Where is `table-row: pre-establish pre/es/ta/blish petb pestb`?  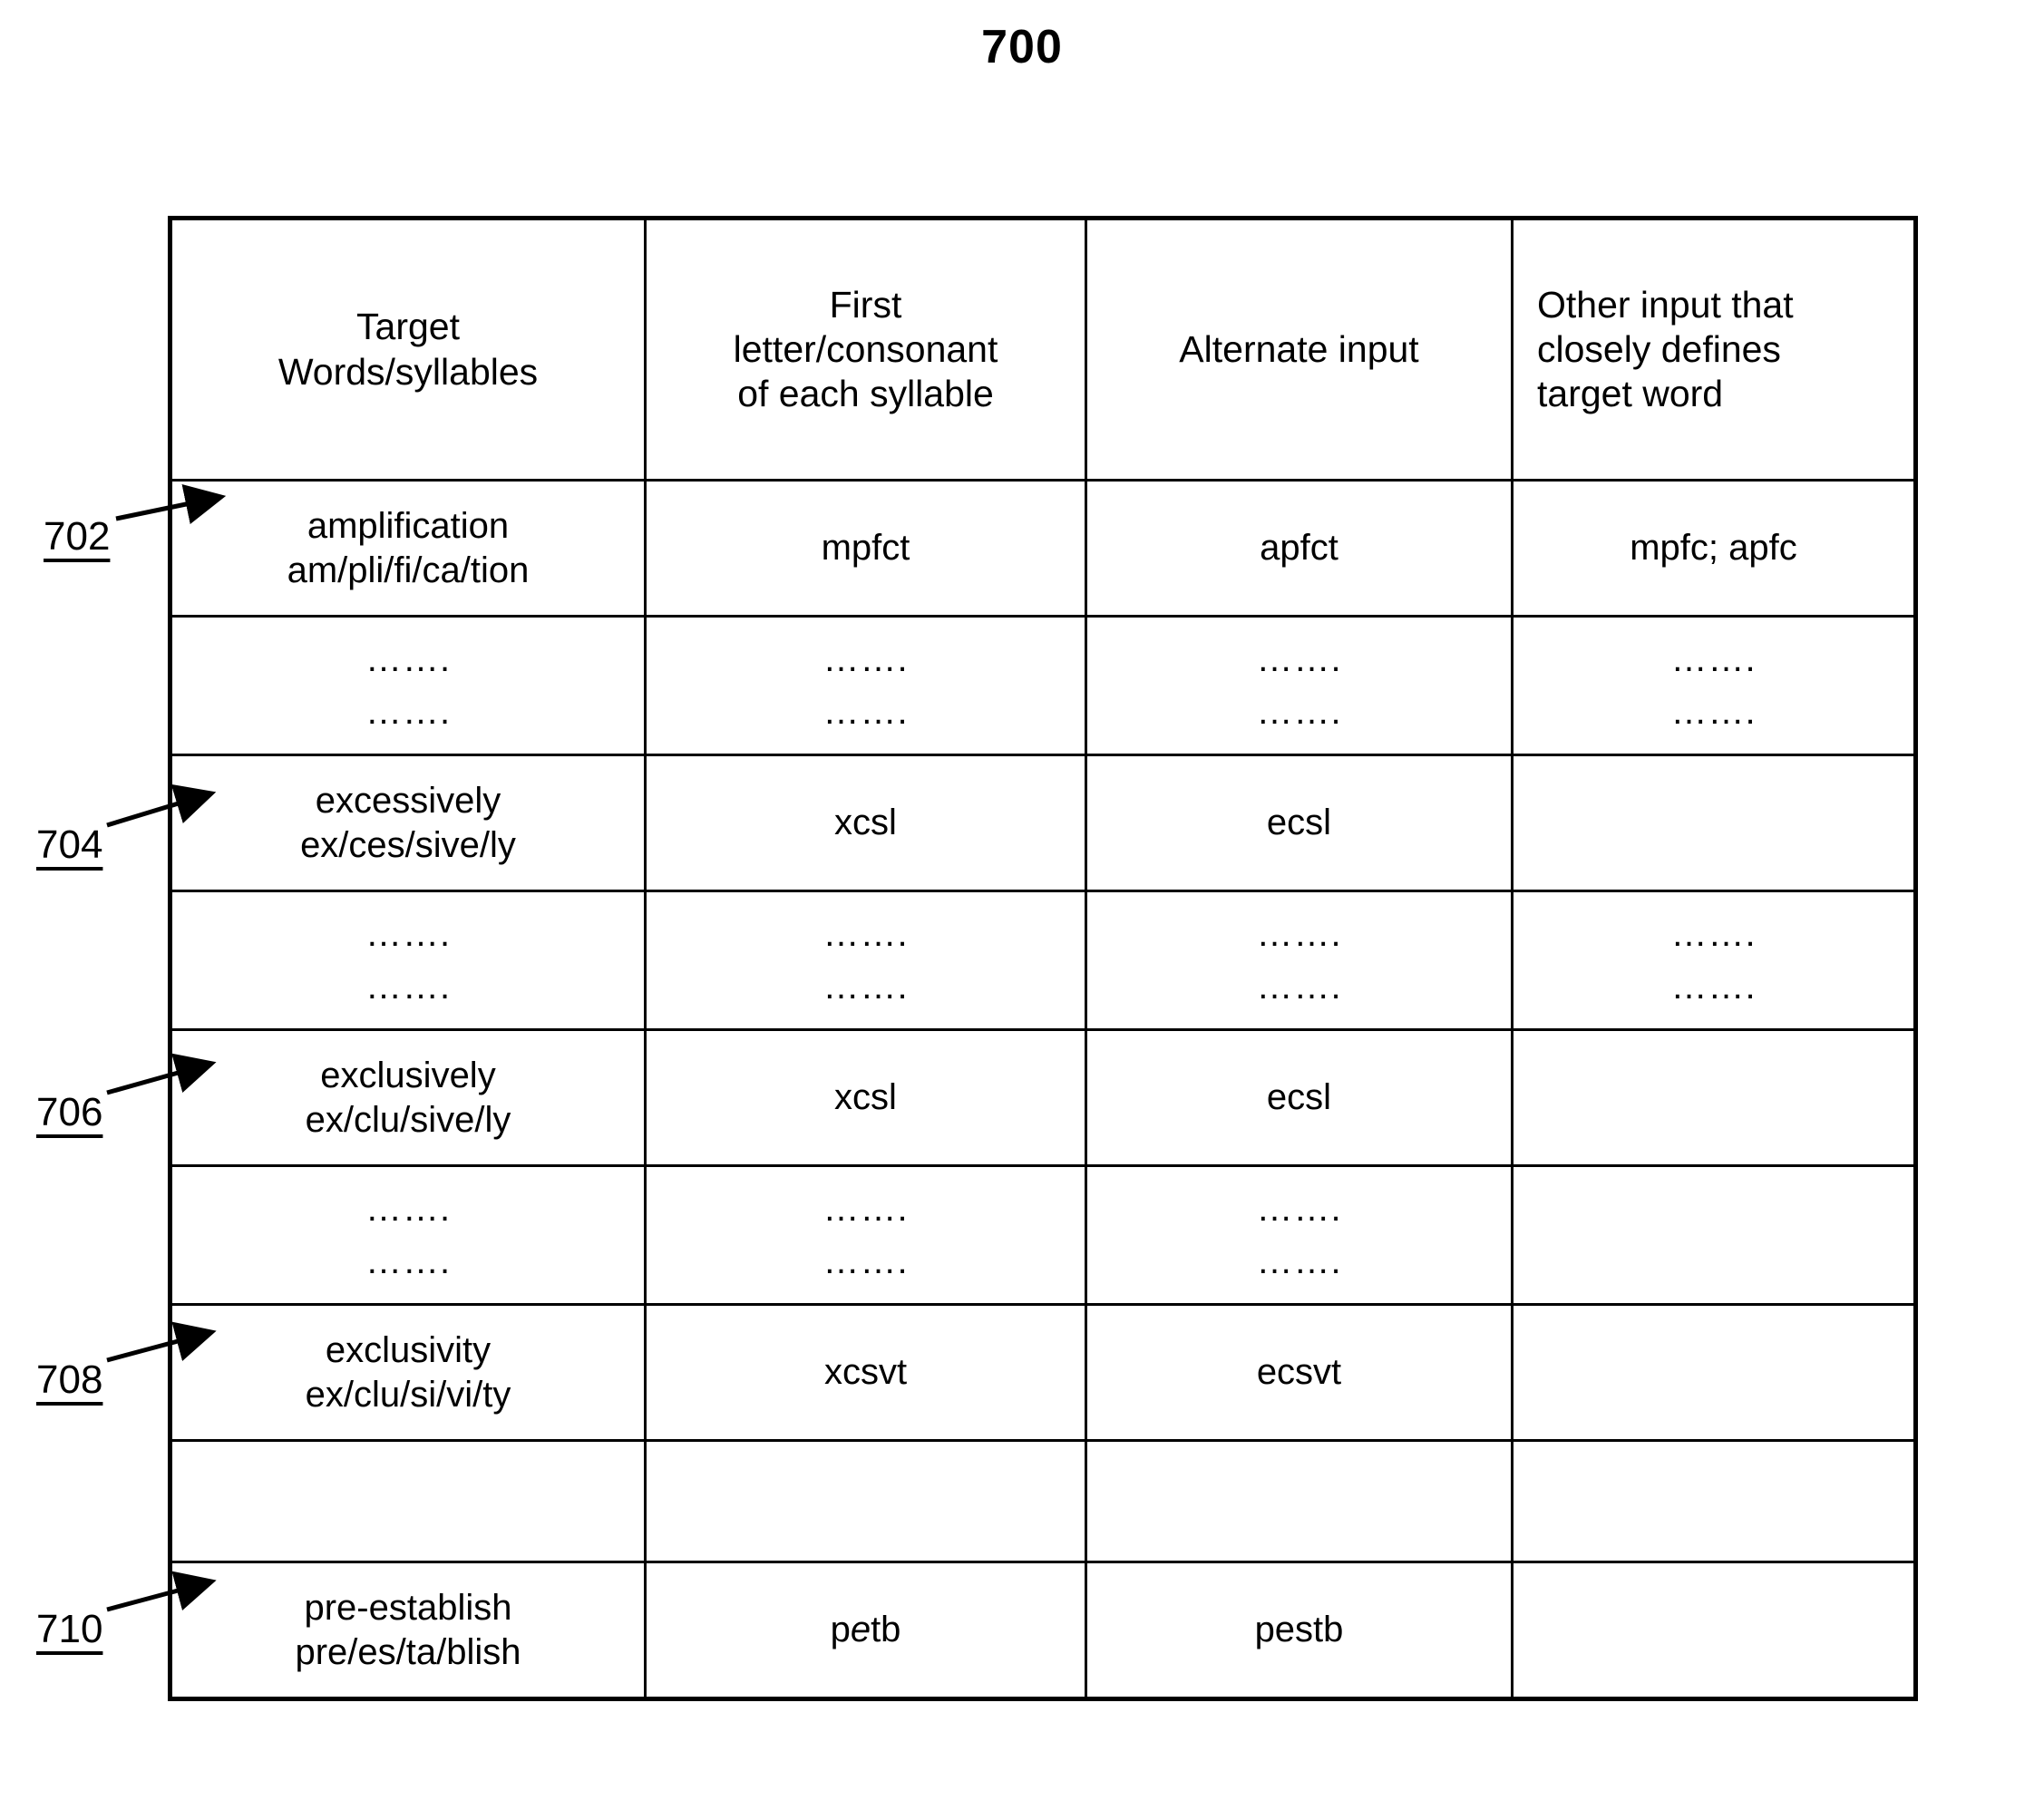
table-row: pre-establish pre/es/ta/blish petb pestb is located at coordinates (1043, 1631).